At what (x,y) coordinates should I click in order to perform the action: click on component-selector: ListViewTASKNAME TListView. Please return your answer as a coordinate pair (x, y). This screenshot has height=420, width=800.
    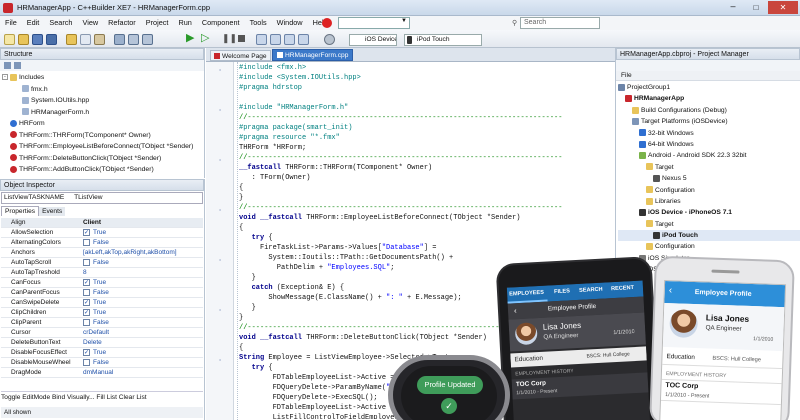
    Looking at the image, I should click on (102, 198).